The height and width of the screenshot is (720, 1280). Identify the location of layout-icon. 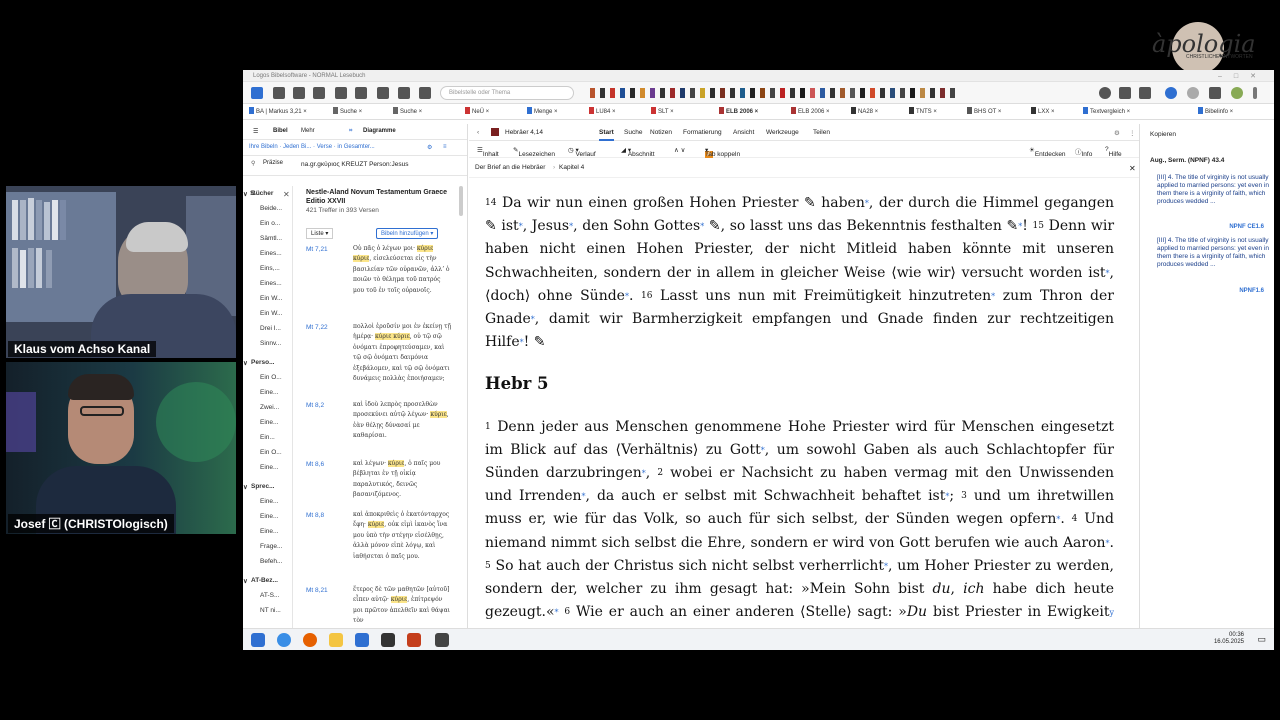
(1125, 93).